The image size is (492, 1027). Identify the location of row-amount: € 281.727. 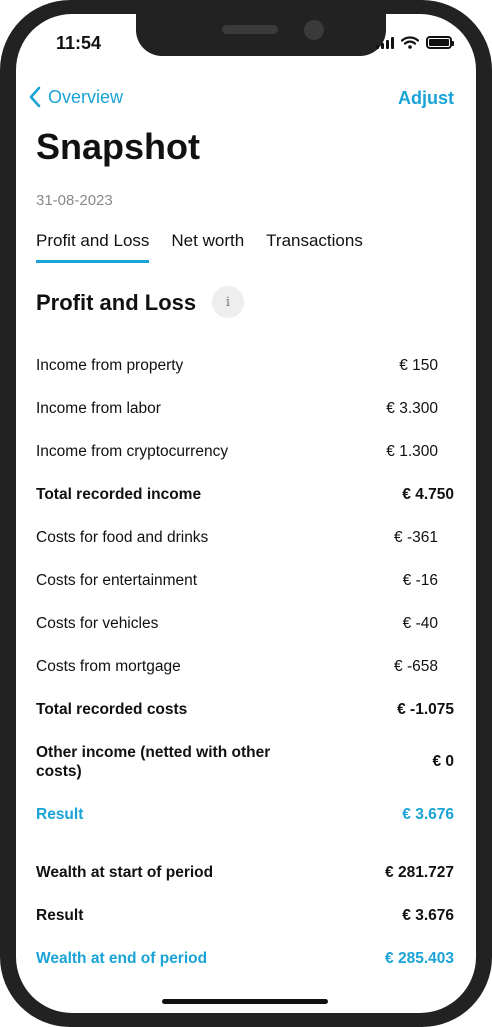
(419, 872).